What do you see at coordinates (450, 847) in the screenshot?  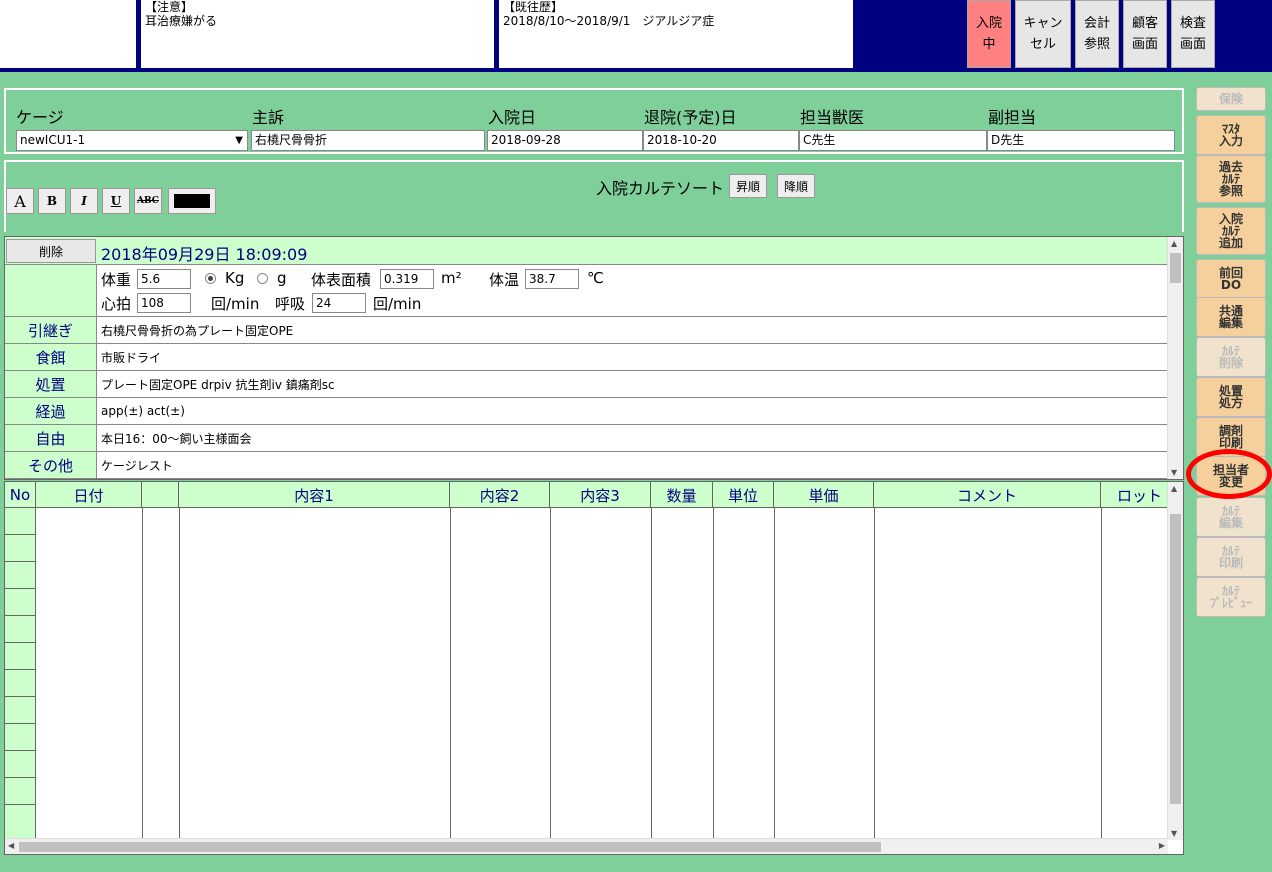 I see `detail-hscroll-thumb` at bounding box center [450, 847].